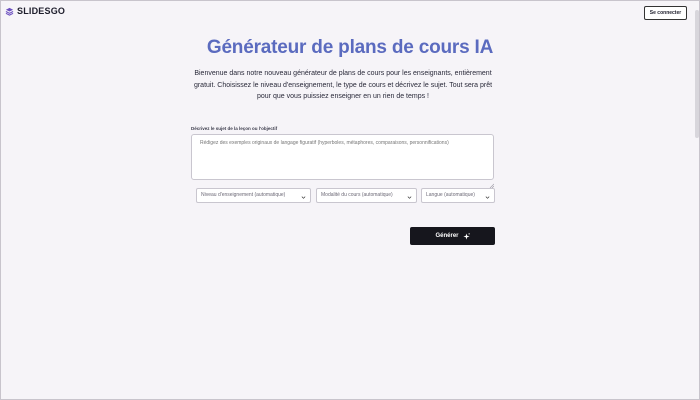 This screenshot has width=700, height=400. Describe the element at coordinates (9, 11) in the screenshot. I see `slidesgo-logo-icon` at that location.